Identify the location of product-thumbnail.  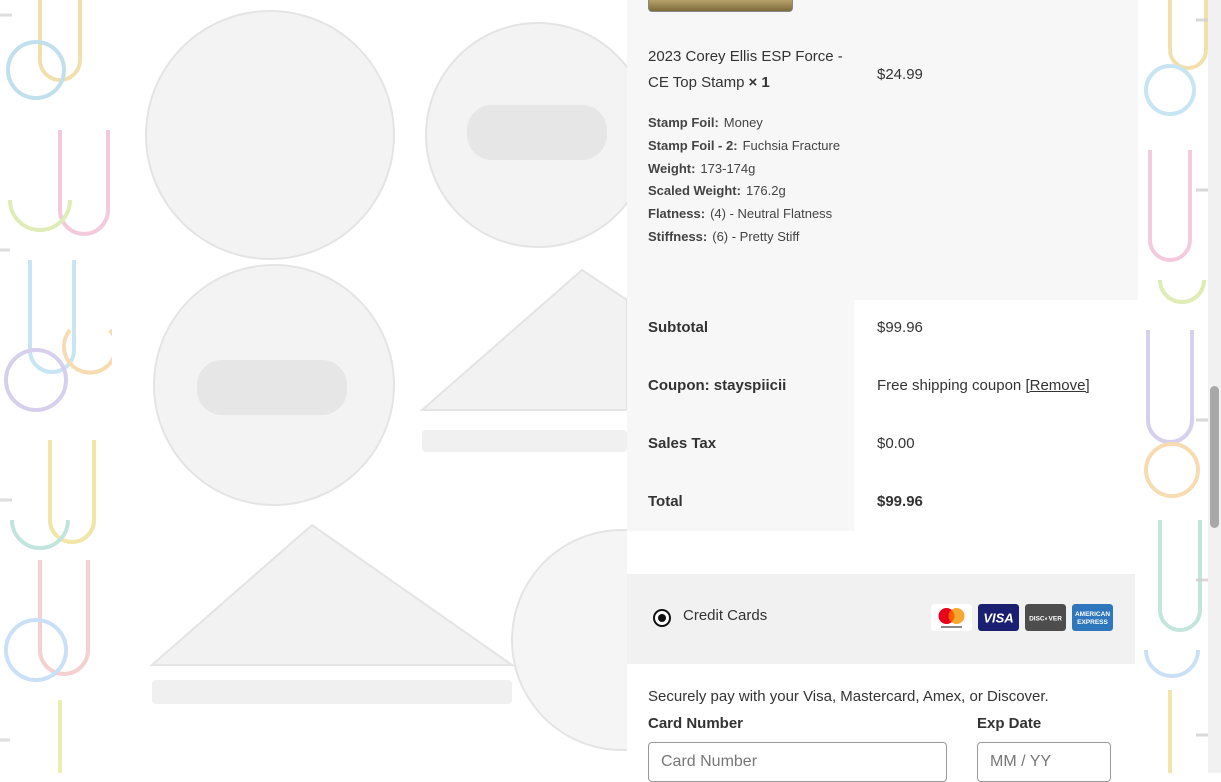
(720, 6).